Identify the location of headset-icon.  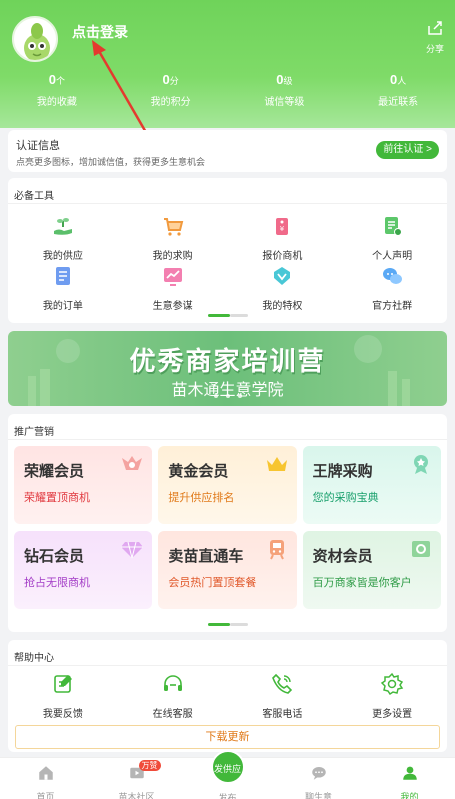
(172, 683).